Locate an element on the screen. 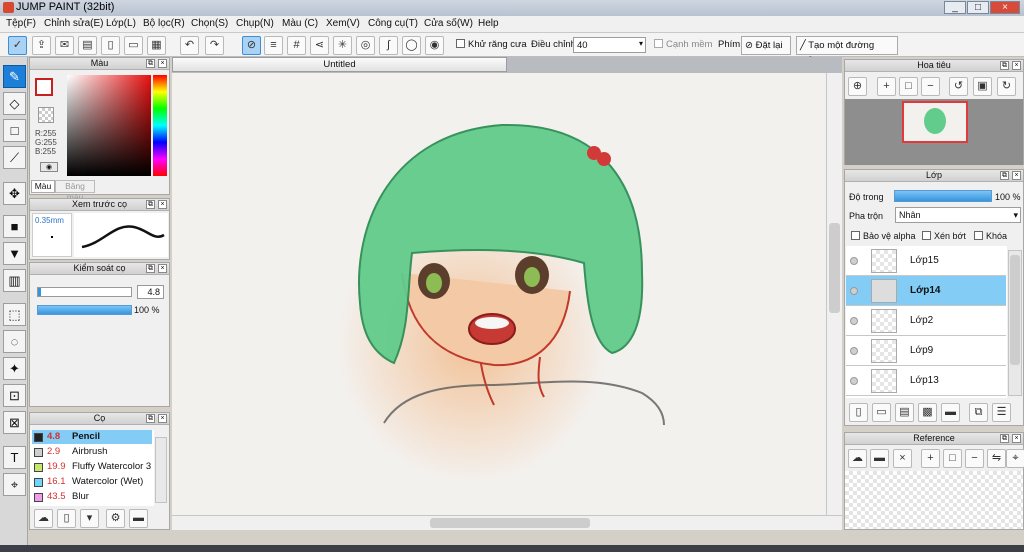 Image resolution: width=1024 pixels, height=552 pixels. check-icon: ✓ is located at coordinates (17, 45).